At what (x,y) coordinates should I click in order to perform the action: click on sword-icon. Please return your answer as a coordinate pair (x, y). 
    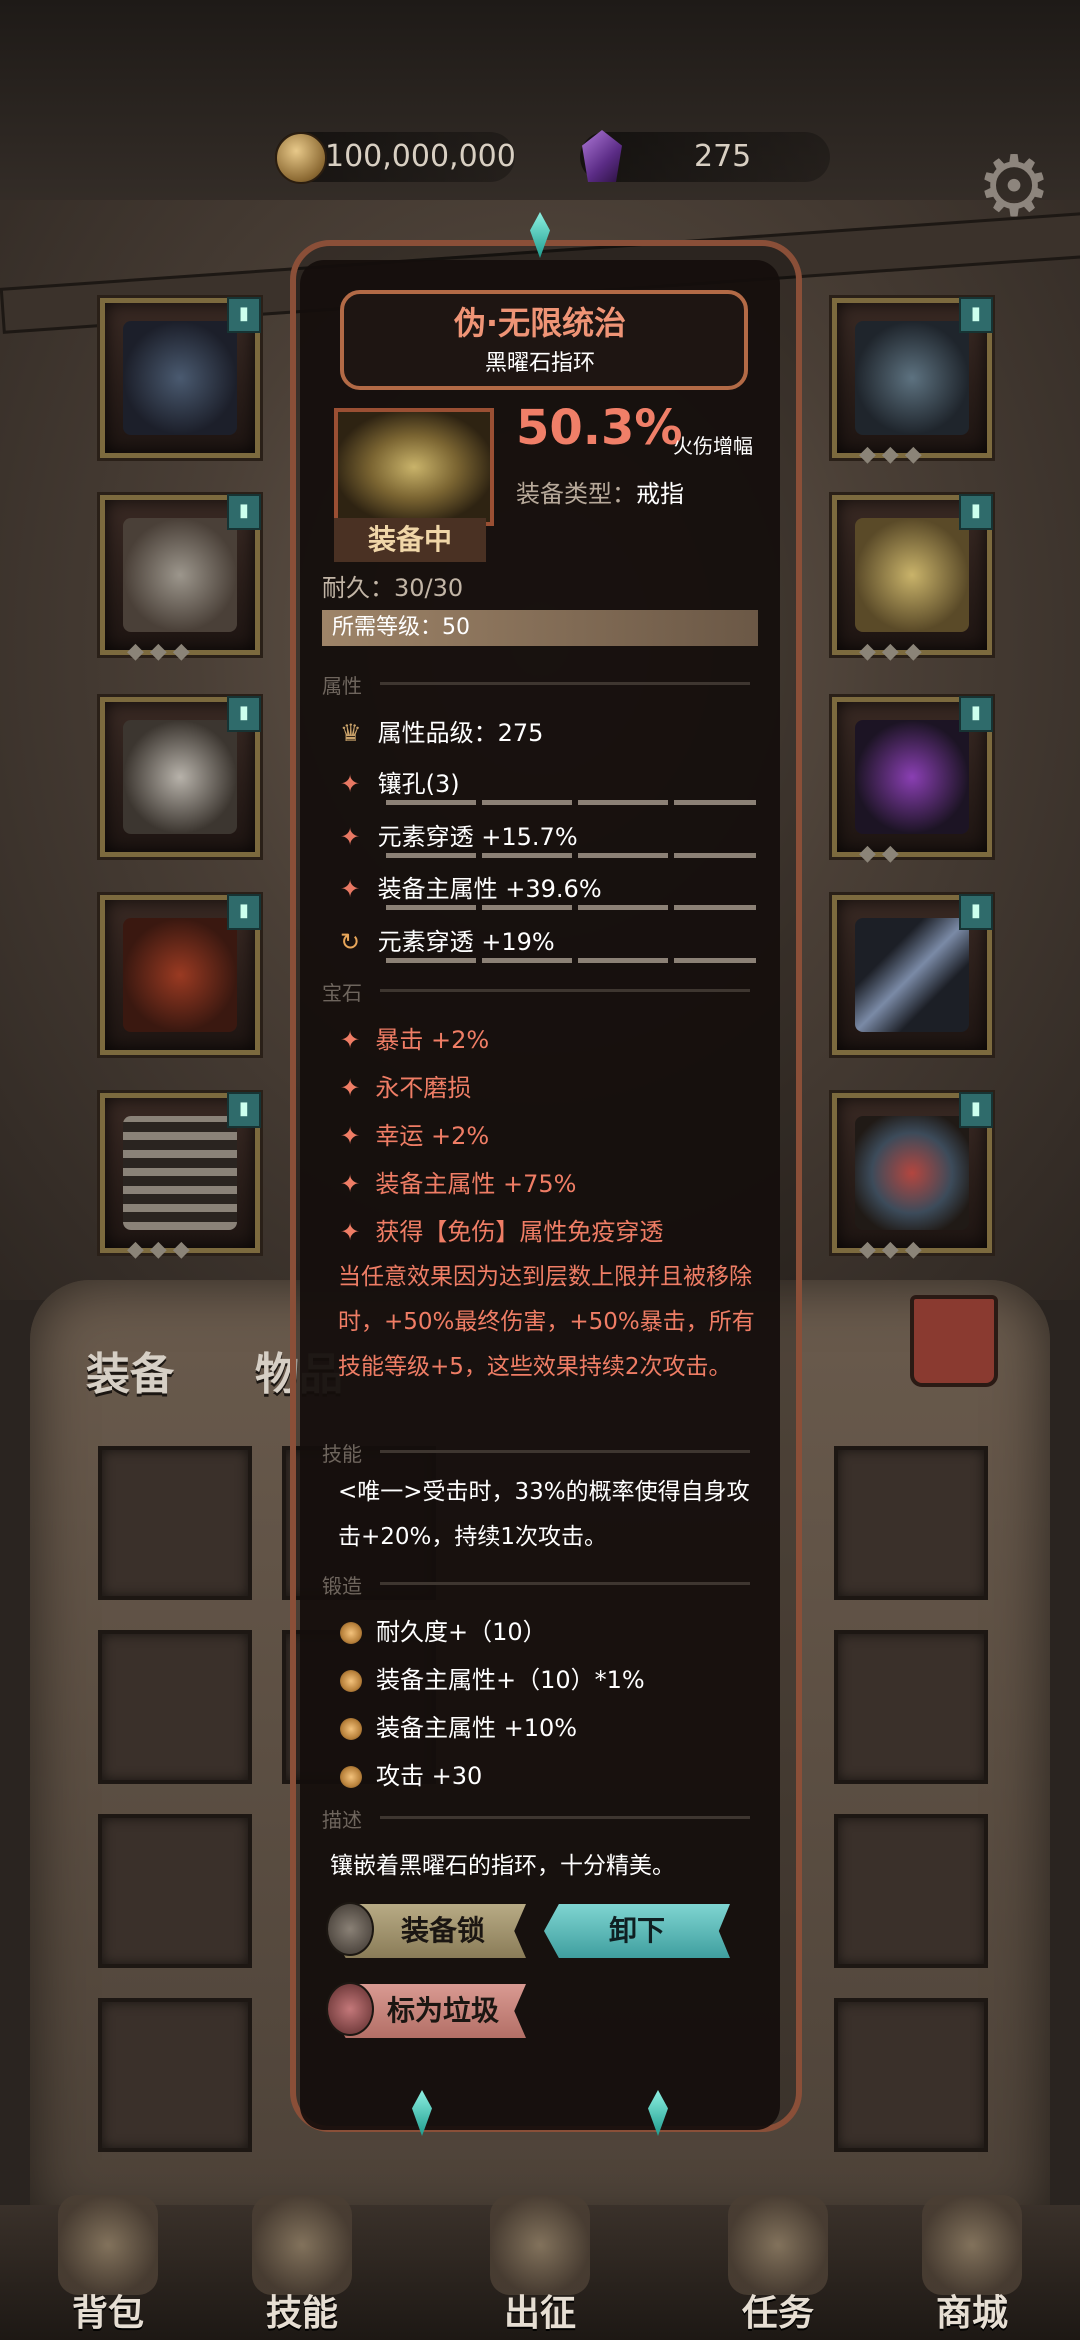
    Looking at the image, I should click on (912, 975).